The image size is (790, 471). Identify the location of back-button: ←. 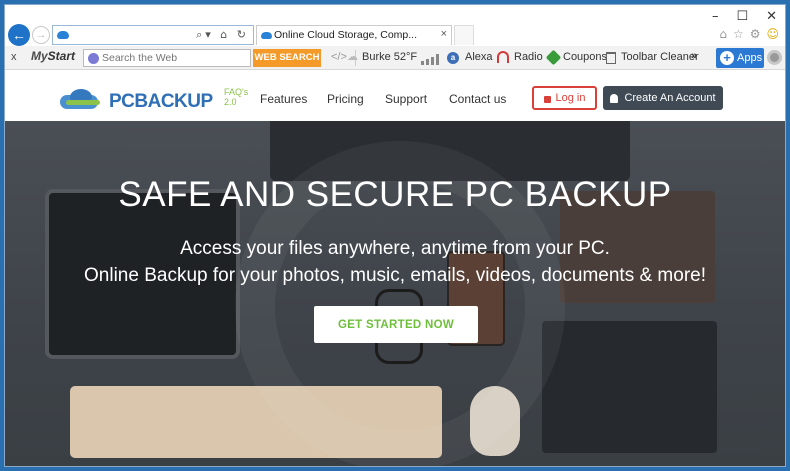
(19, 35).